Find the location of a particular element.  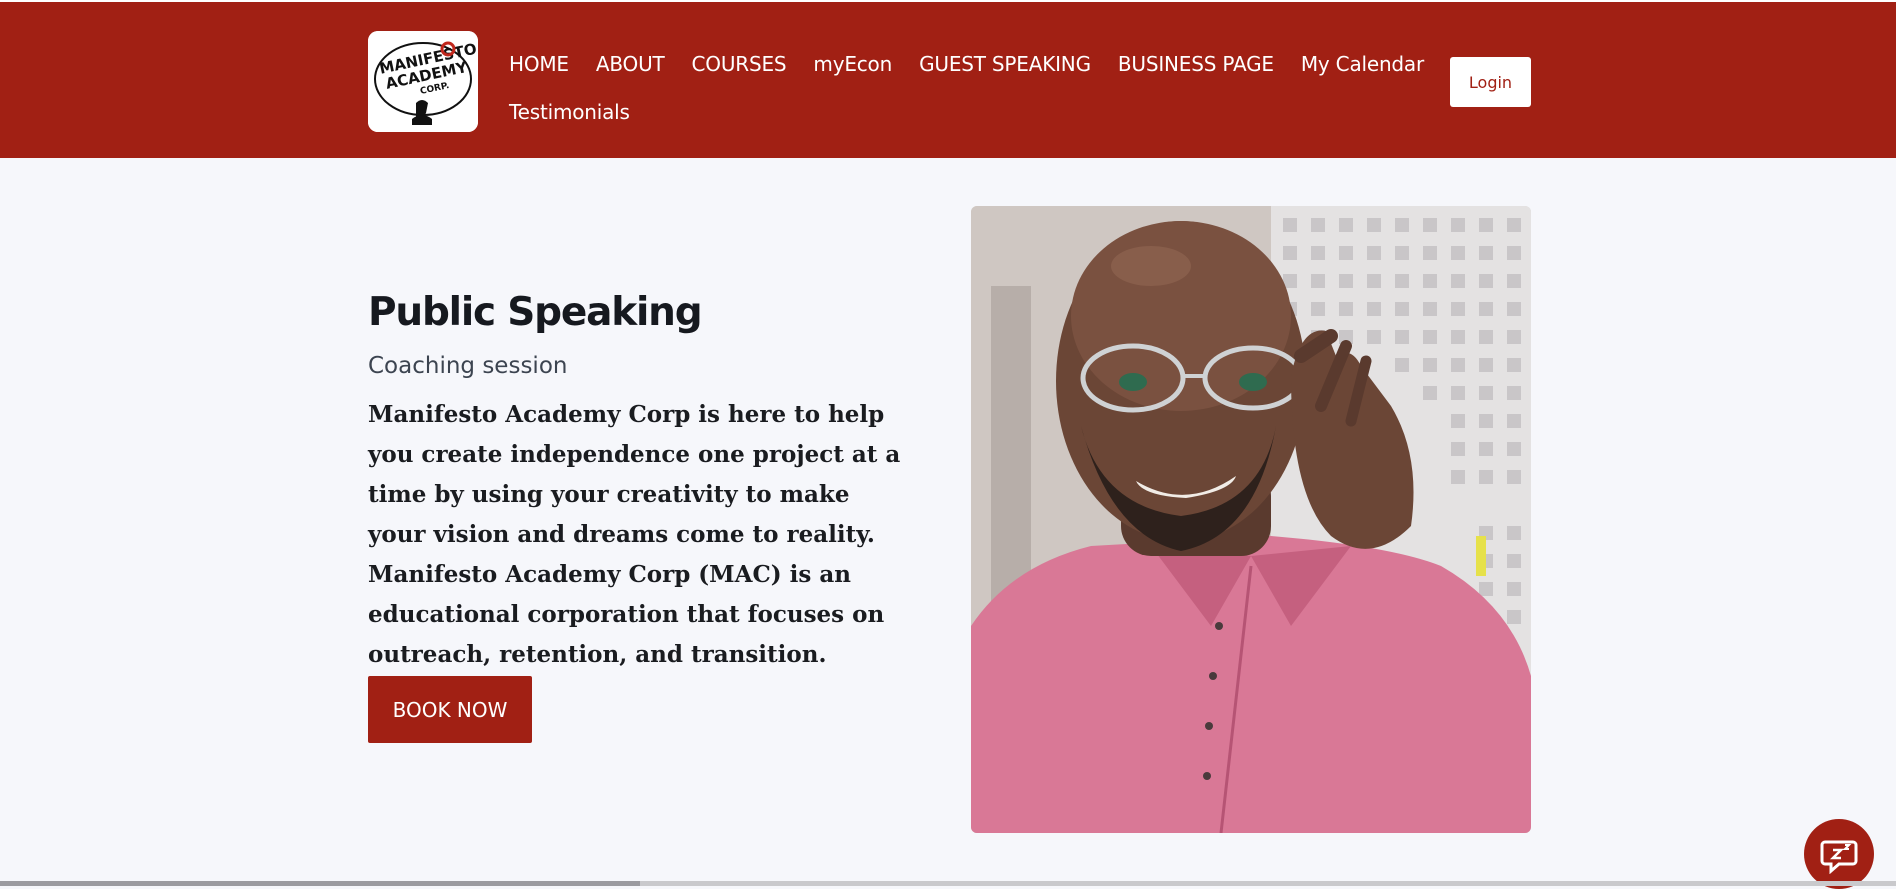

horizontal-scrollbar is located at coordinates (948, 883).